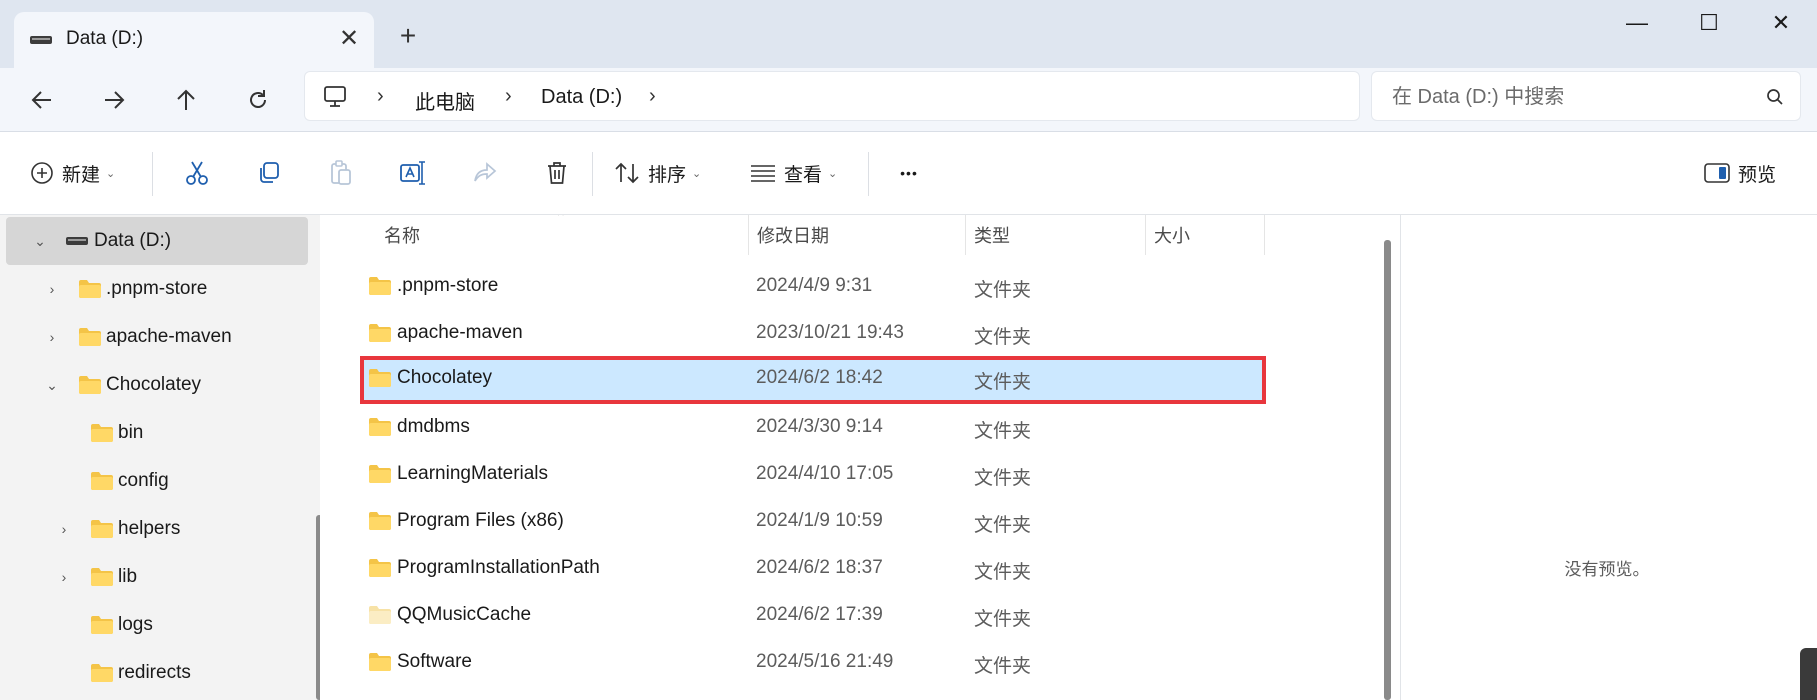  I want to click on tree-item-data-d: ⌄ Data (D:), so click(157, 241).